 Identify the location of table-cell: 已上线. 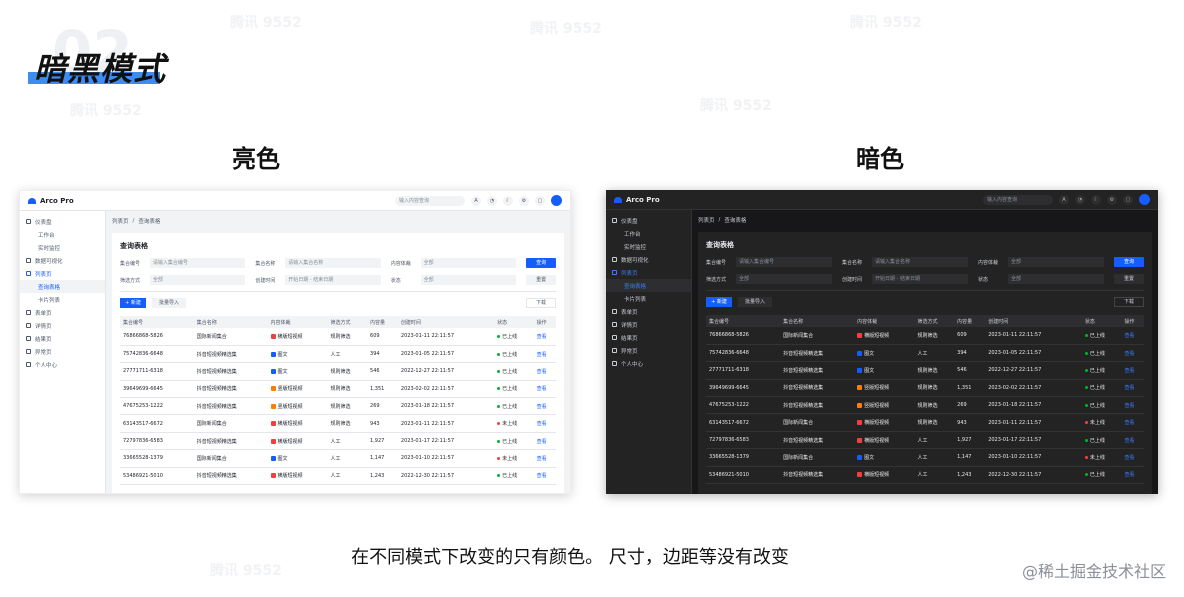
(514, 337).